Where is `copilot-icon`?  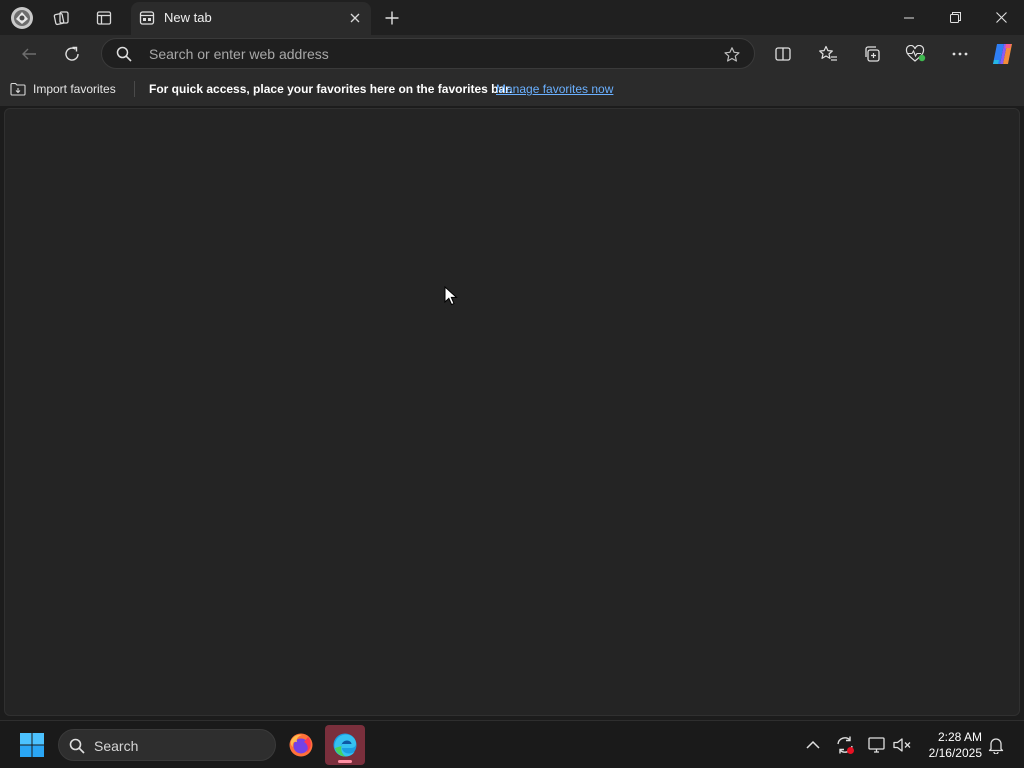
copilot-icon is located at coordinates (1002, 54).